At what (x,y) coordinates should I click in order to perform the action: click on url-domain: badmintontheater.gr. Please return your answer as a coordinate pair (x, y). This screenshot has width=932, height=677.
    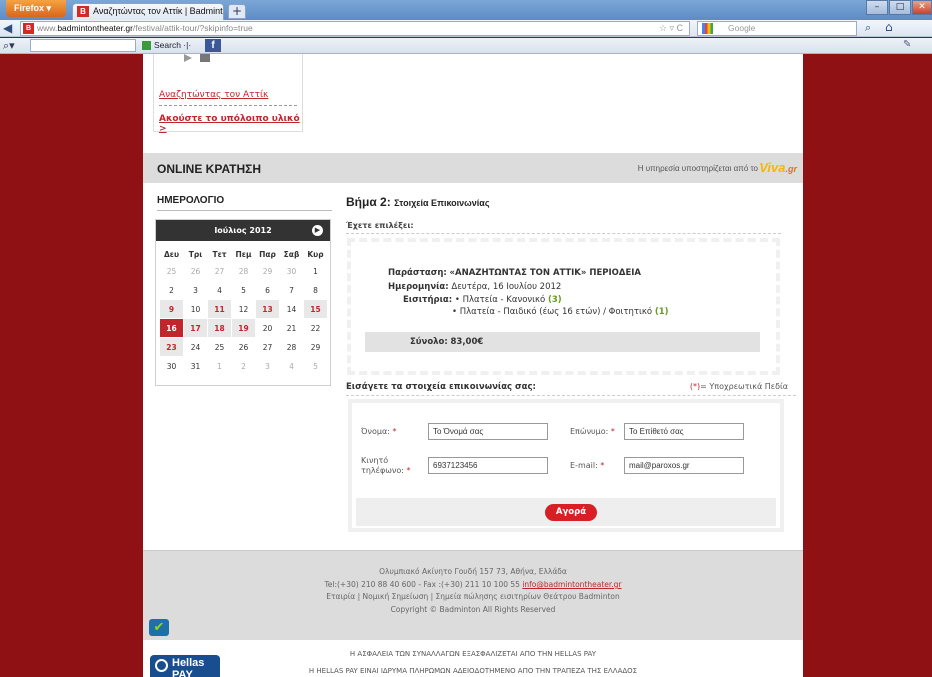
    Looking at the image, I should click on (95, 28).